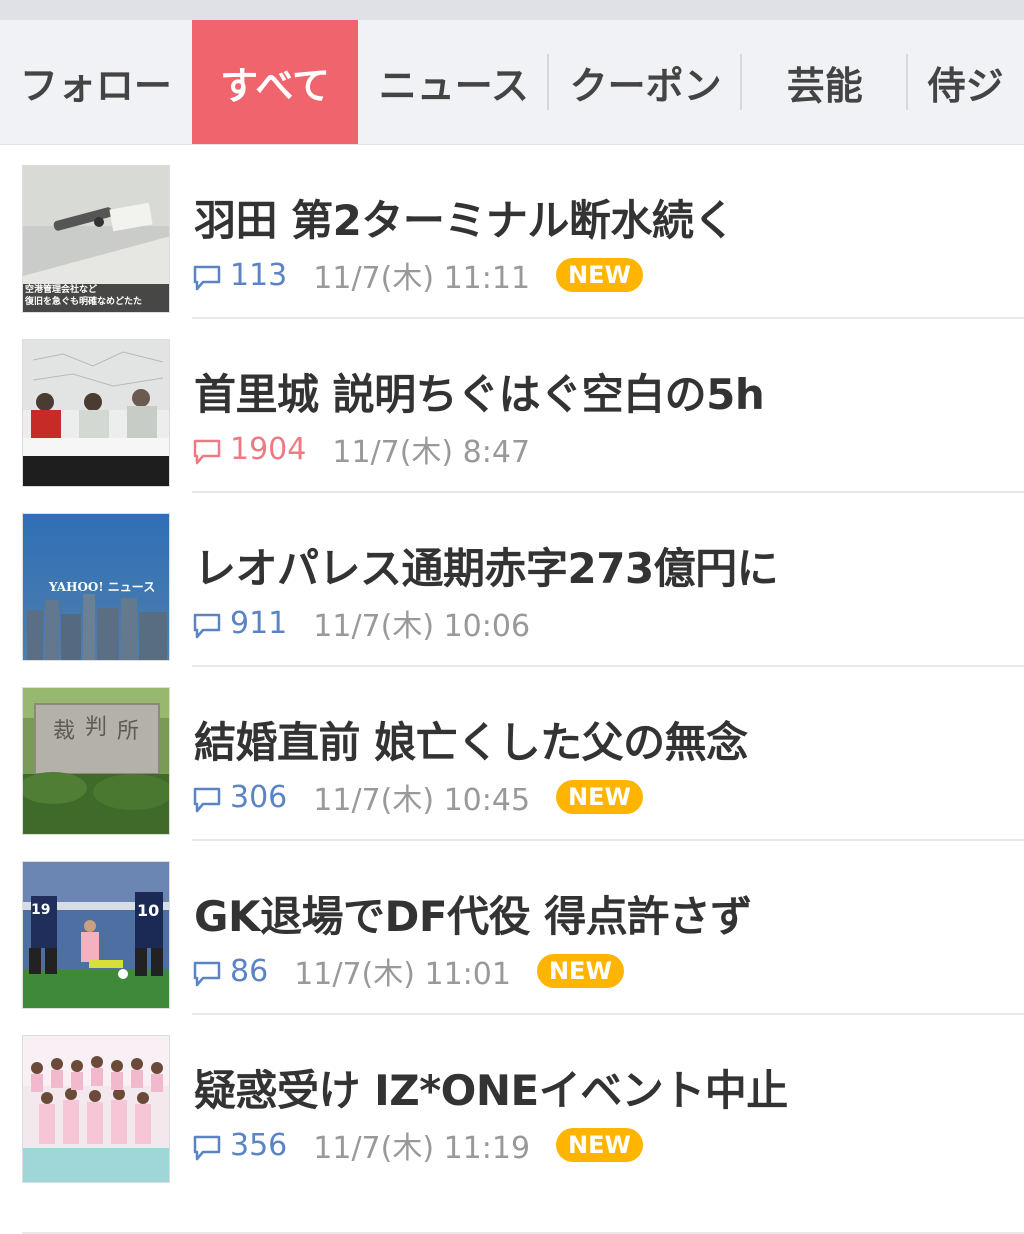 This screenshot has width=1024, height=1234. I want to click on tab-label: ニュース, so click(453, 85).